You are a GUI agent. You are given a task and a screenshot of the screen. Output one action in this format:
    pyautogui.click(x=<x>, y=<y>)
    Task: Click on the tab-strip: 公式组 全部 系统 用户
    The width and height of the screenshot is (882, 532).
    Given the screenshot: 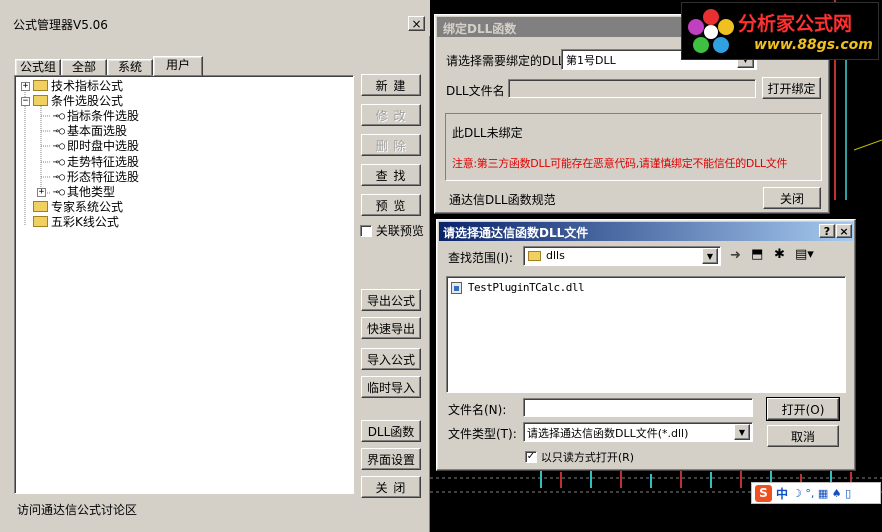 What is the action you would take?
    pyautogui.click(x=185, y=66)
    